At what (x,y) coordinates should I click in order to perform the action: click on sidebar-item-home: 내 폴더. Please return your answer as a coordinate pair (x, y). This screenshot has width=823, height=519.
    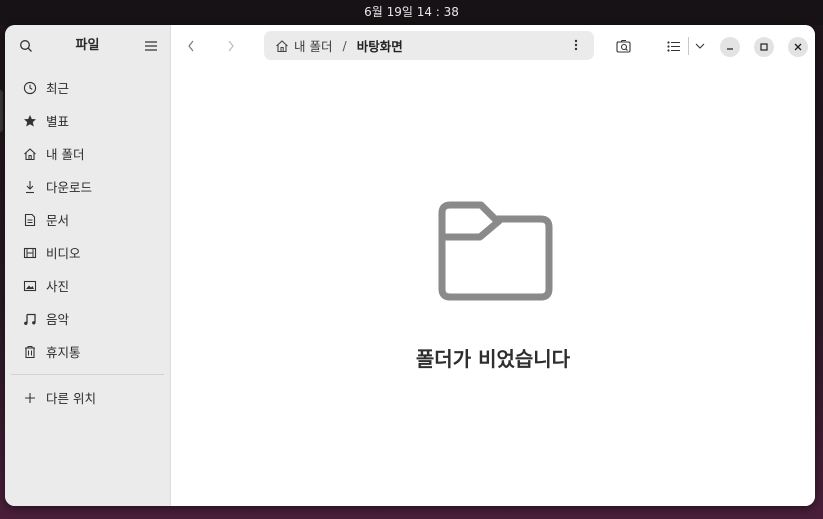
    Looking at the image, I should click on (87, 153).